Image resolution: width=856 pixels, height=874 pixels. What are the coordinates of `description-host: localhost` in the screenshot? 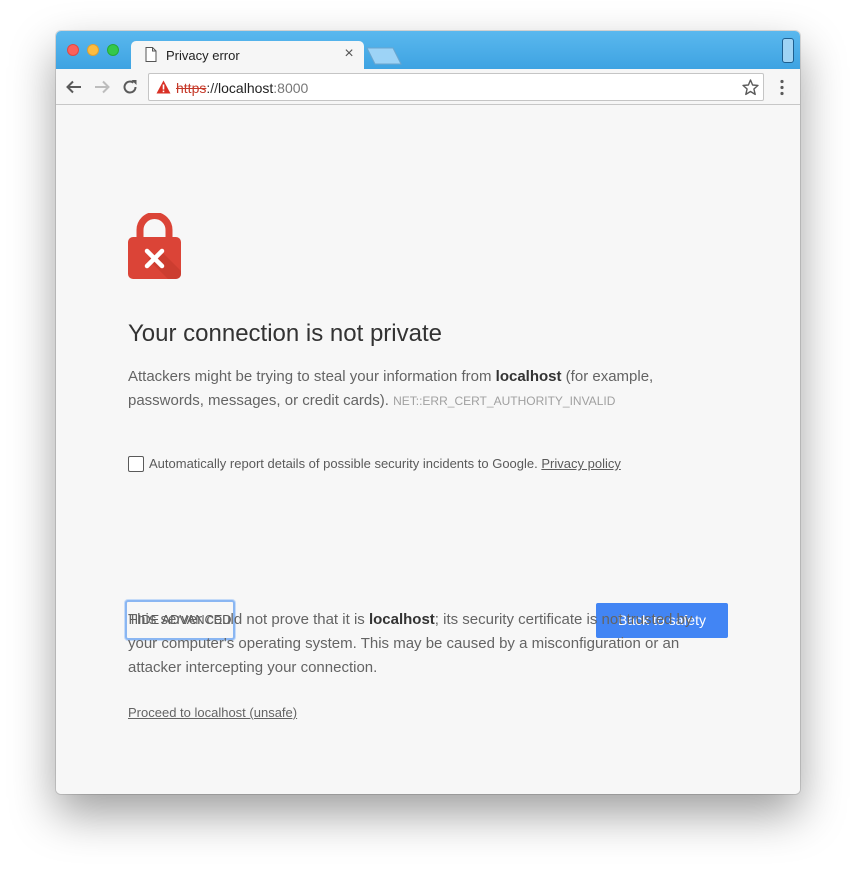 It's located at (528, 376).